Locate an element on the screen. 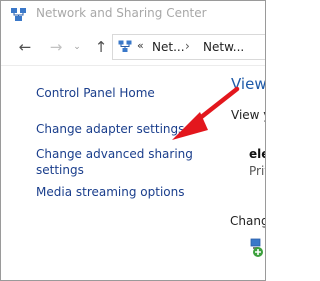 This screenshot has width=320, height=281. control-panel-home-link: Control Panel Home is located at coordinates (95, 93).